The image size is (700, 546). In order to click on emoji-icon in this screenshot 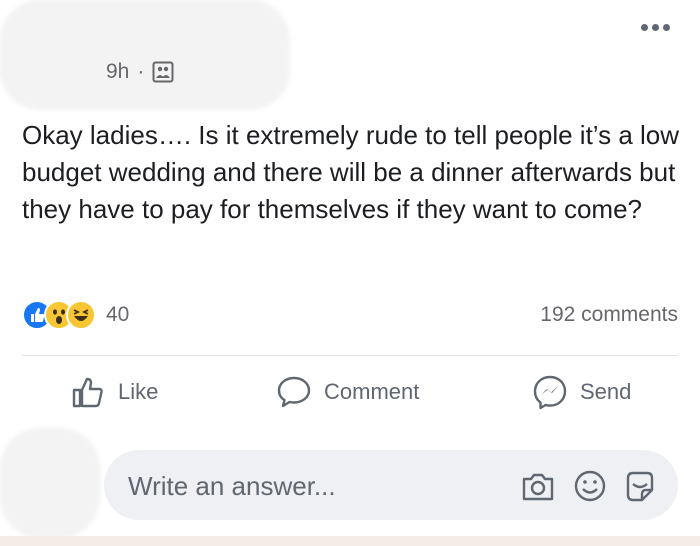, I will do `click(590, 486)`.